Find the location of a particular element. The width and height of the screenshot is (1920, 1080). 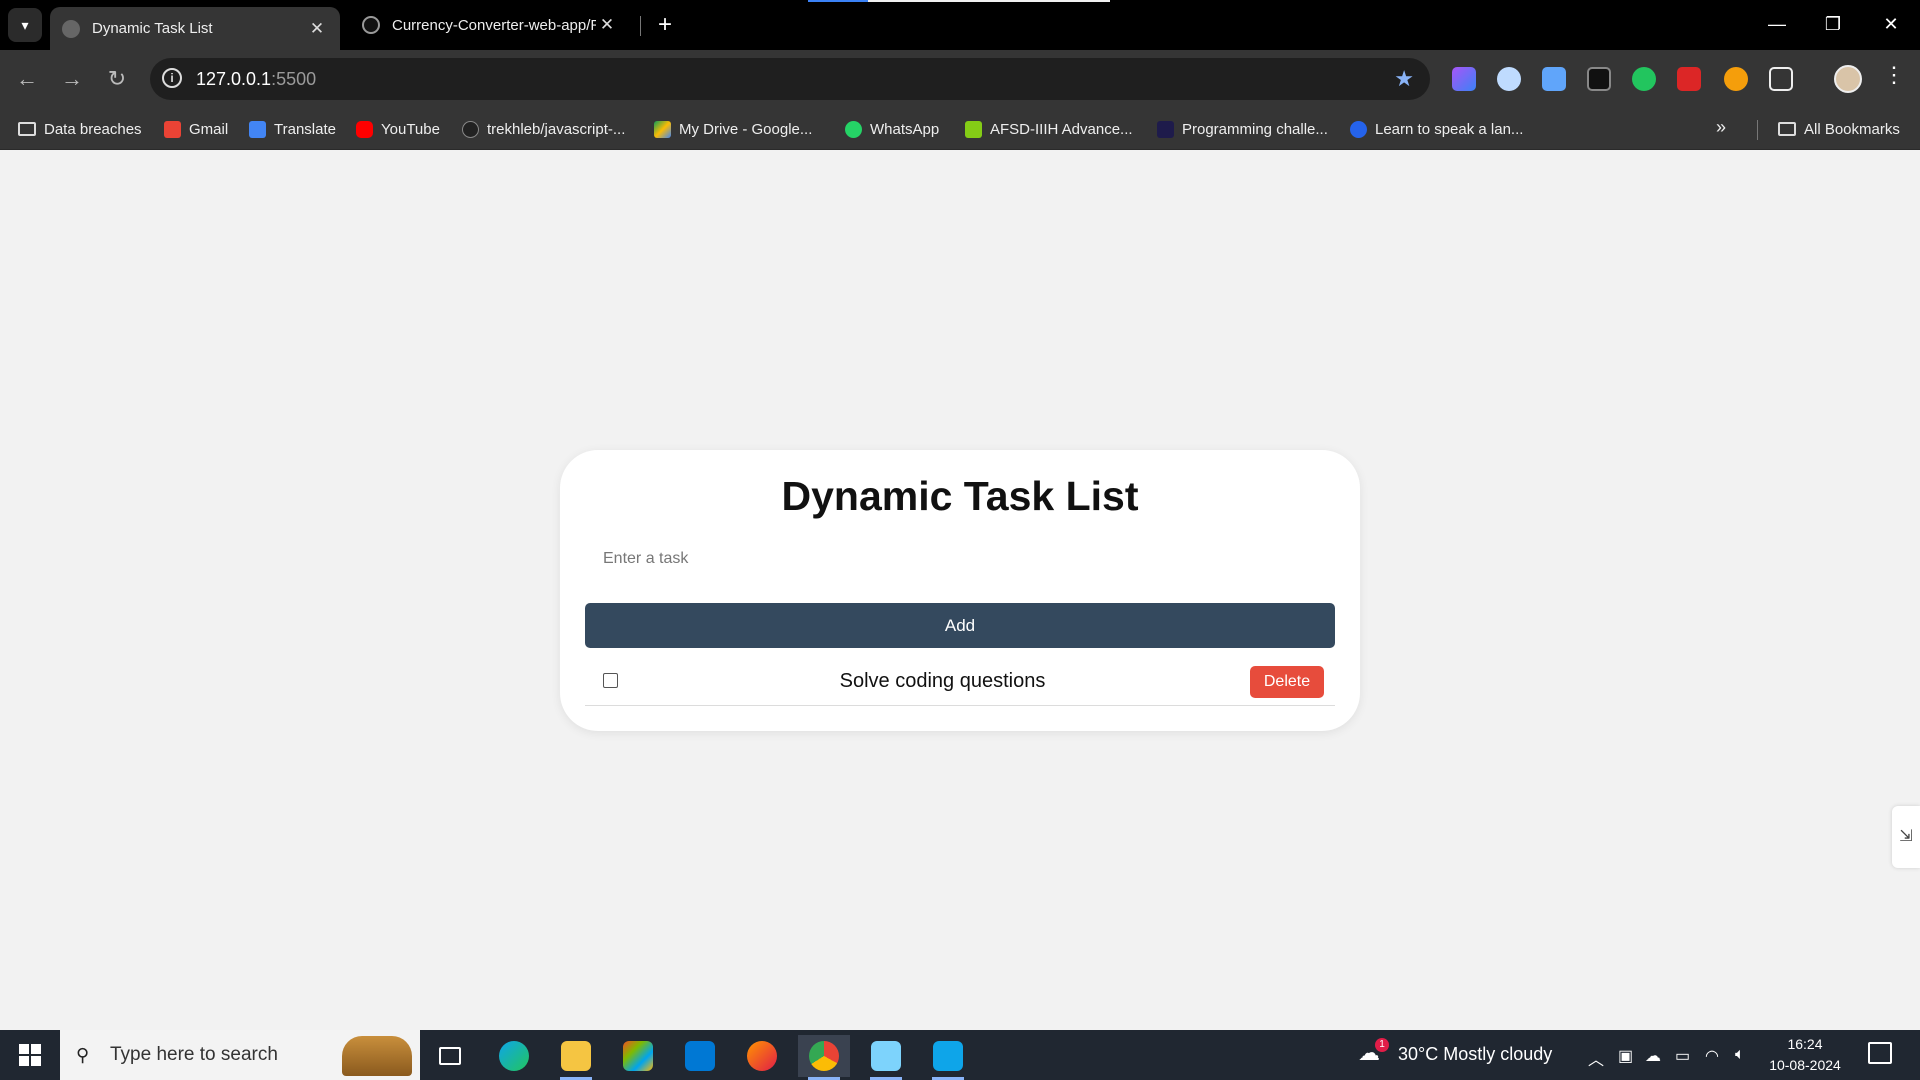

bookmark-data-breaches: Data breaches is located at coordinates (80, 129).